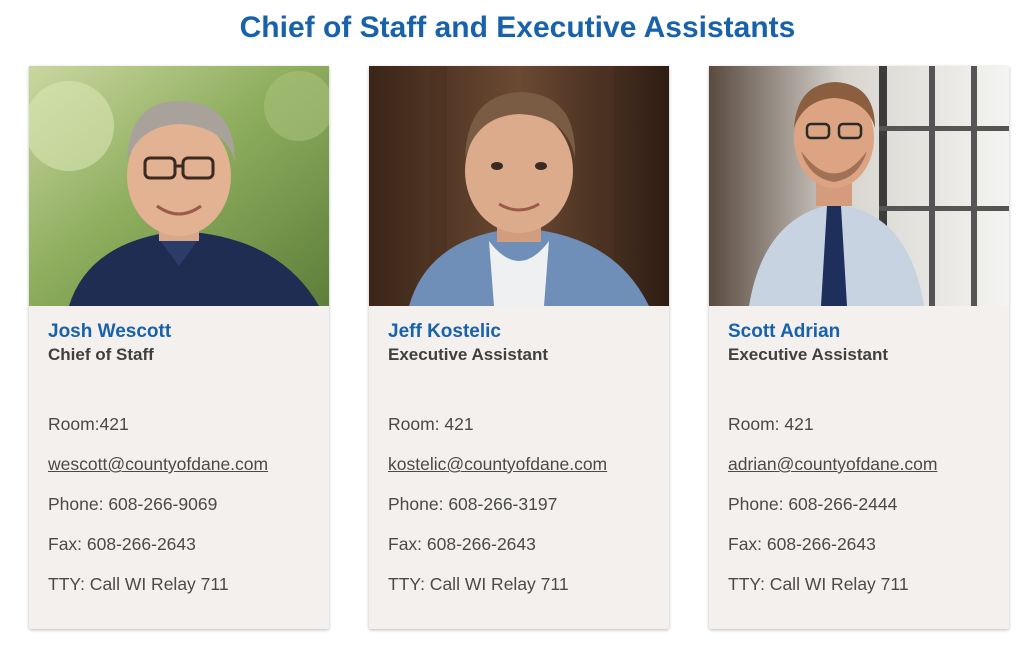  I want to click on staff-email-link: wescott@countyofdane.com, so click(158, 464).